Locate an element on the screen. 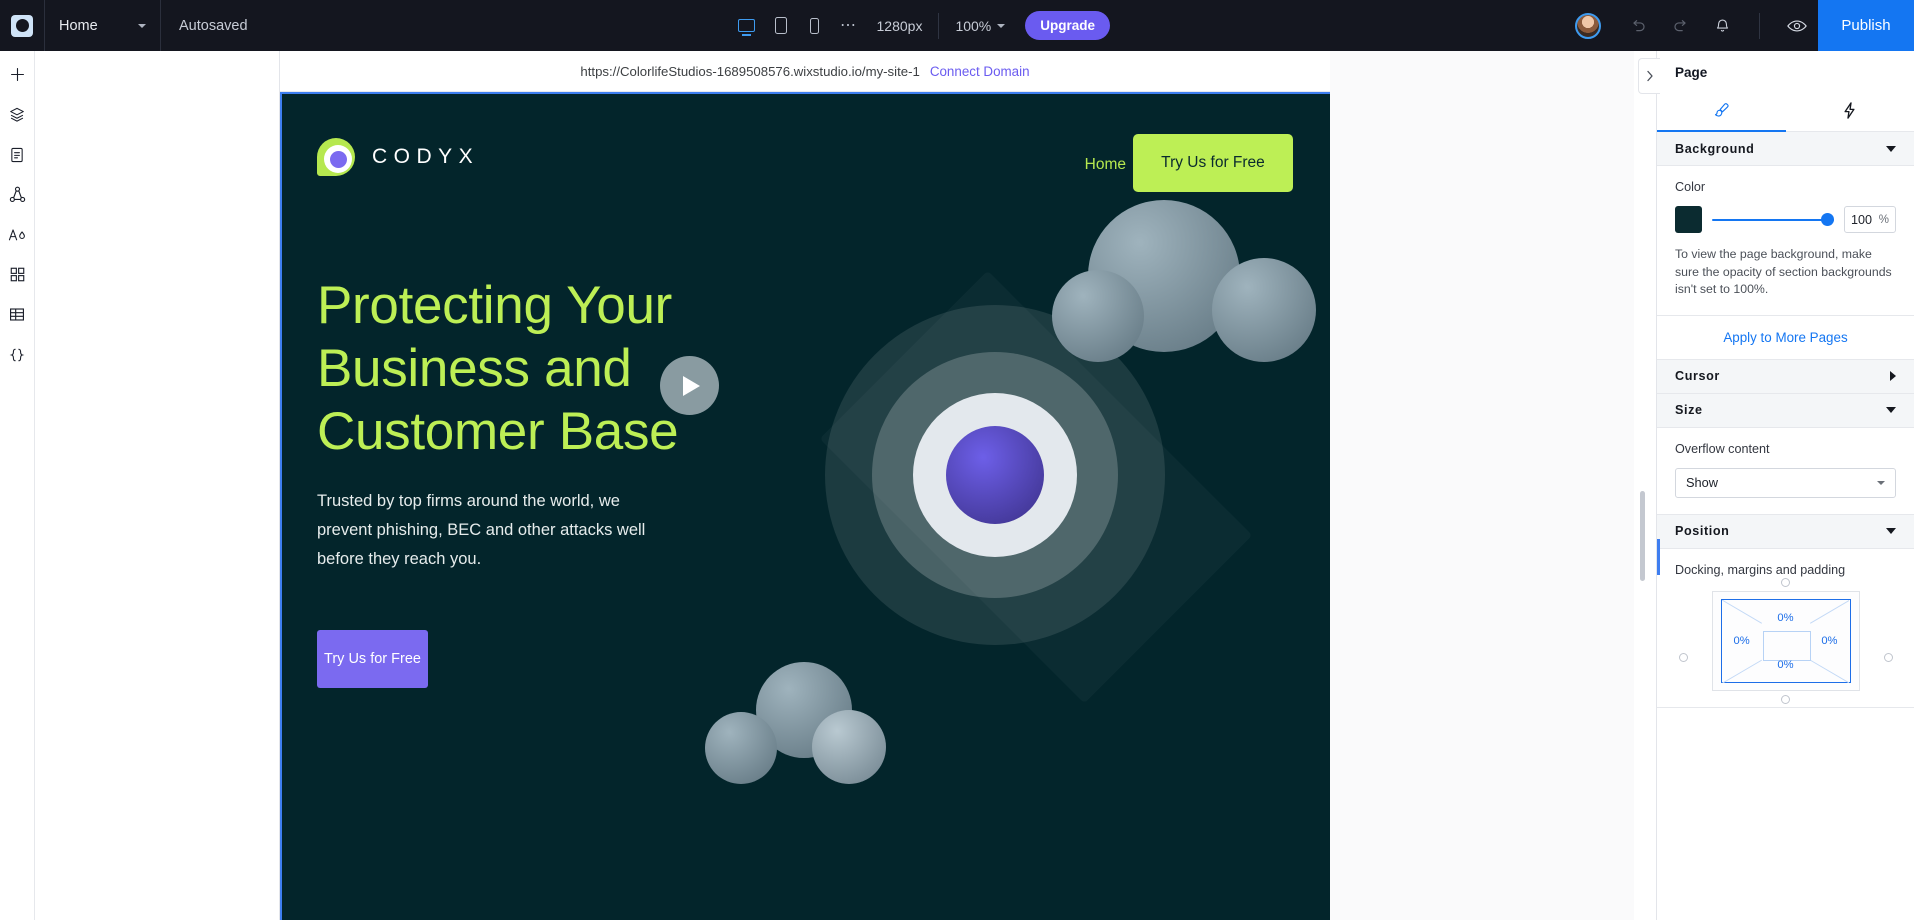 The width and height of the screenshot is (1914, 920). desktop-icon is located at coordinates (747, 27).